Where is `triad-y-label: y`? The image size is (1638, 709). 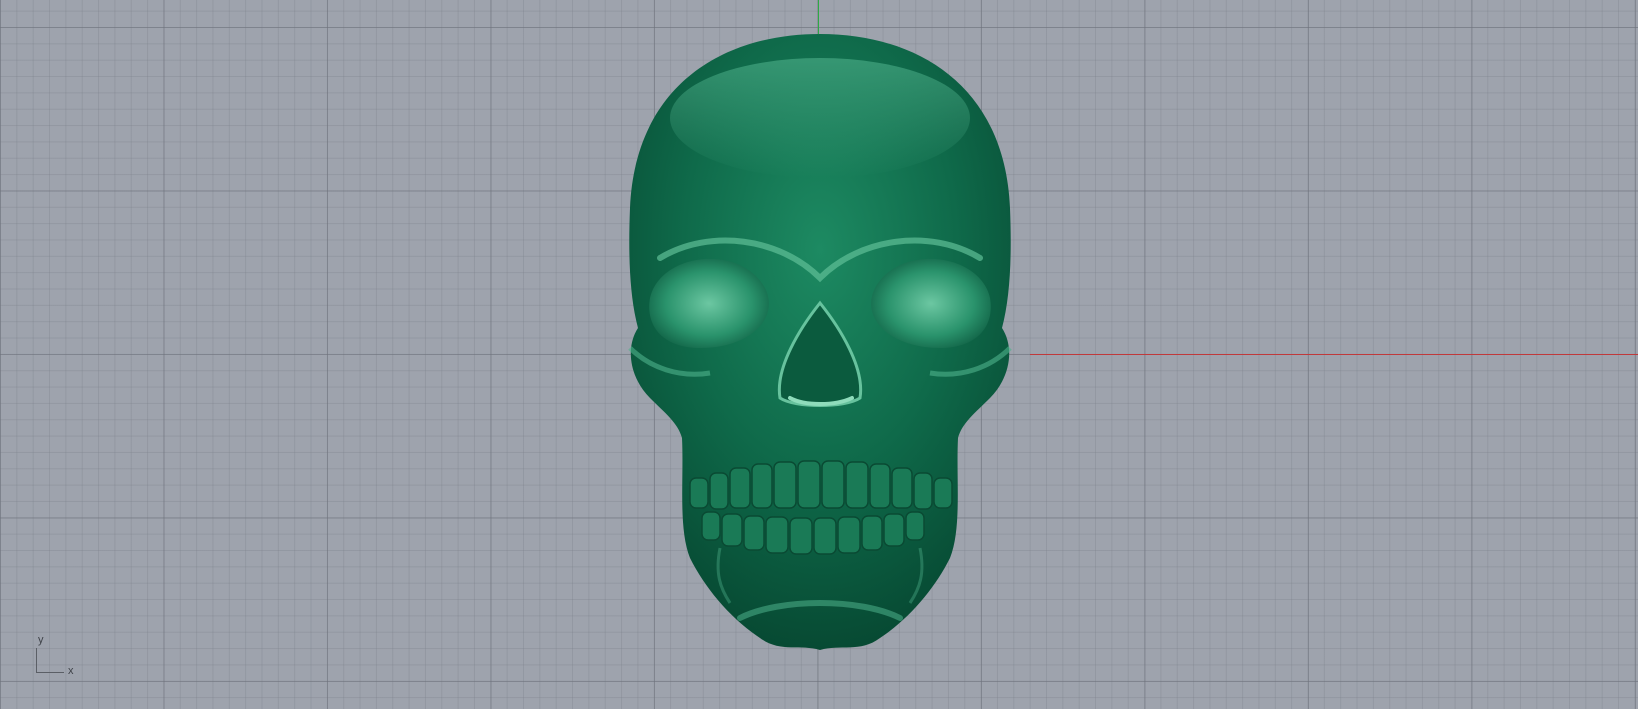 triad-y-label: y is located at coordinates (41, 640).